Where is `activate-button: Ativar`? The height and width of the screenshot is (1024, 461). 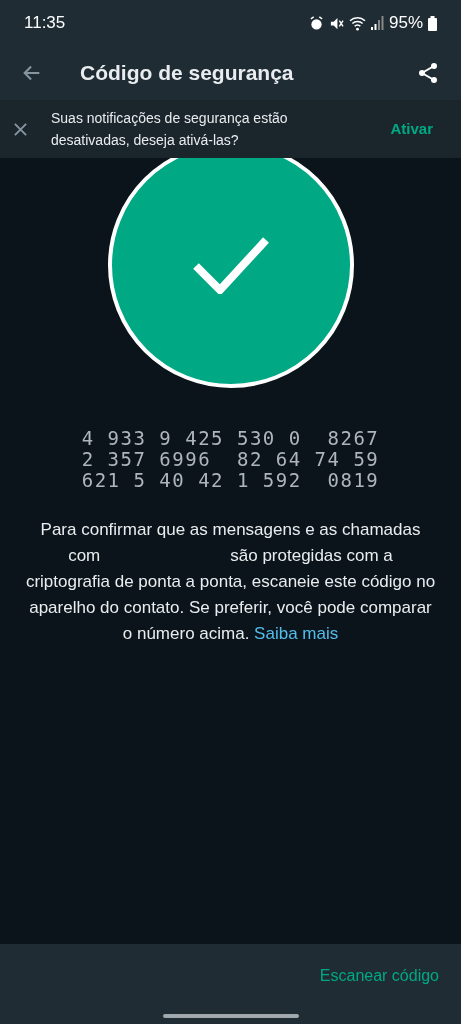 activate-button: Ativar is located at coordinates (411, 129).